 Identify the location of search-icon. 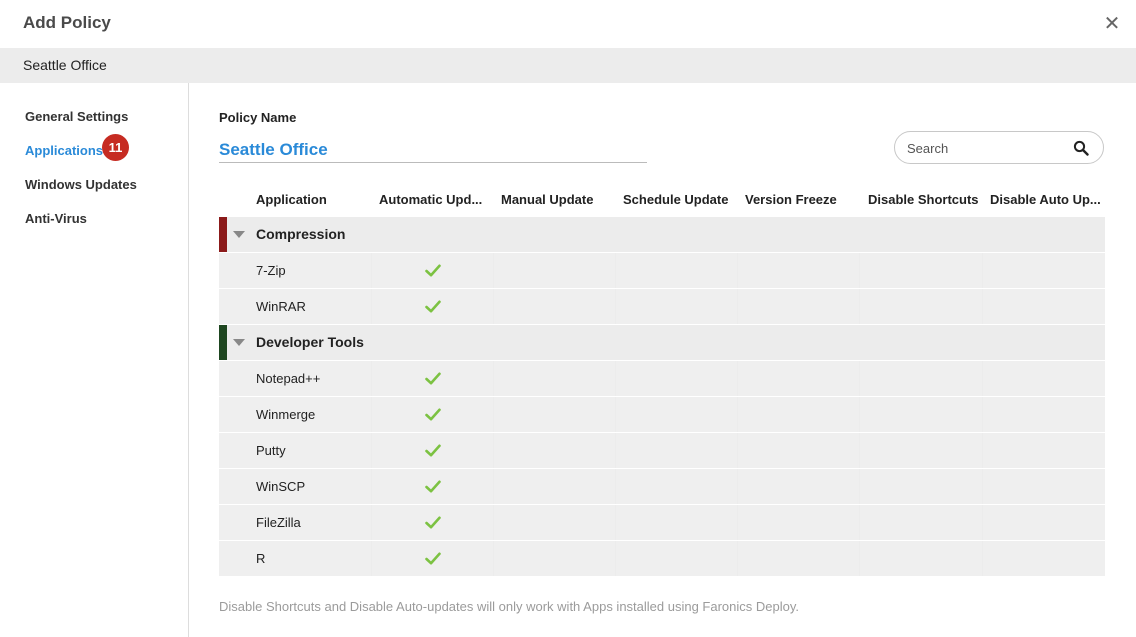
(1081, 148).